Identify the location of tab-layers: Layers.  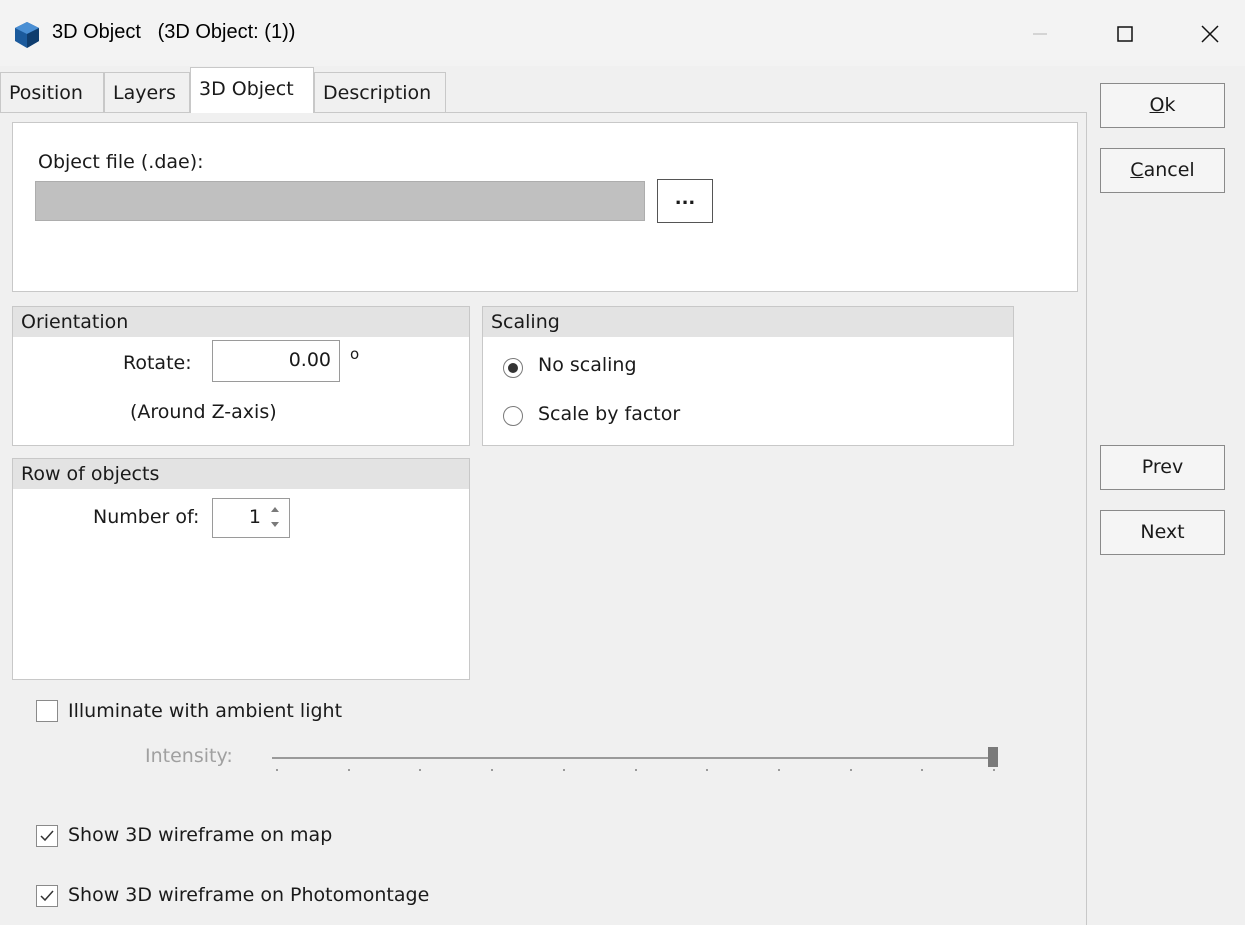
(147, 92).